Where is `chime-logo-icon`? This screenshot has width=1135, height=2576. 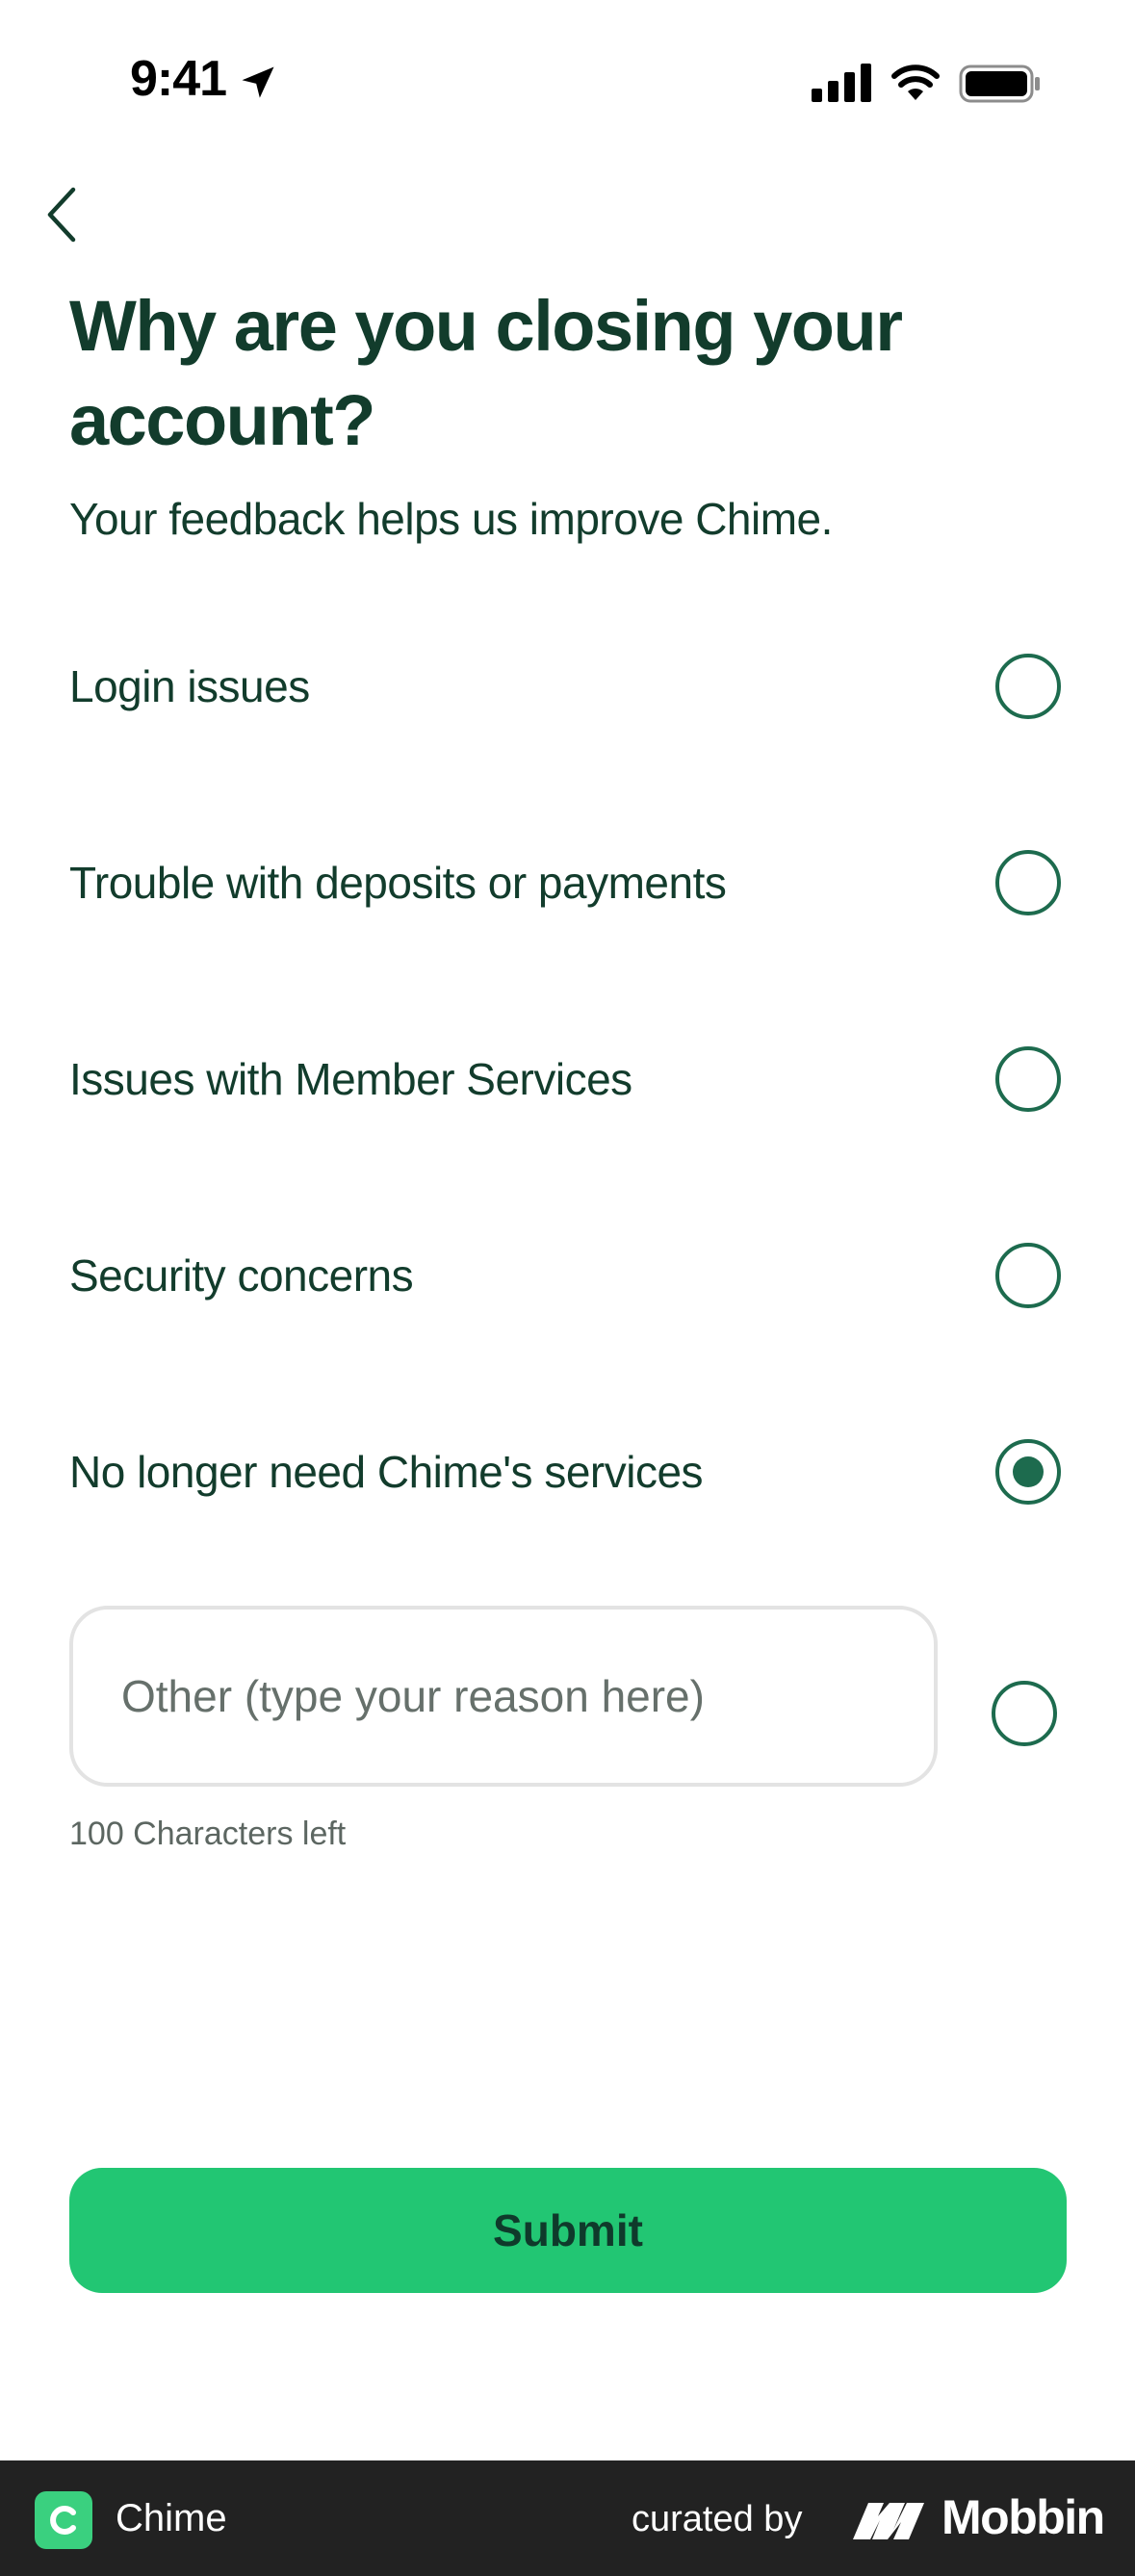
chime-logo-icon is located at coordinates (63, 2521).